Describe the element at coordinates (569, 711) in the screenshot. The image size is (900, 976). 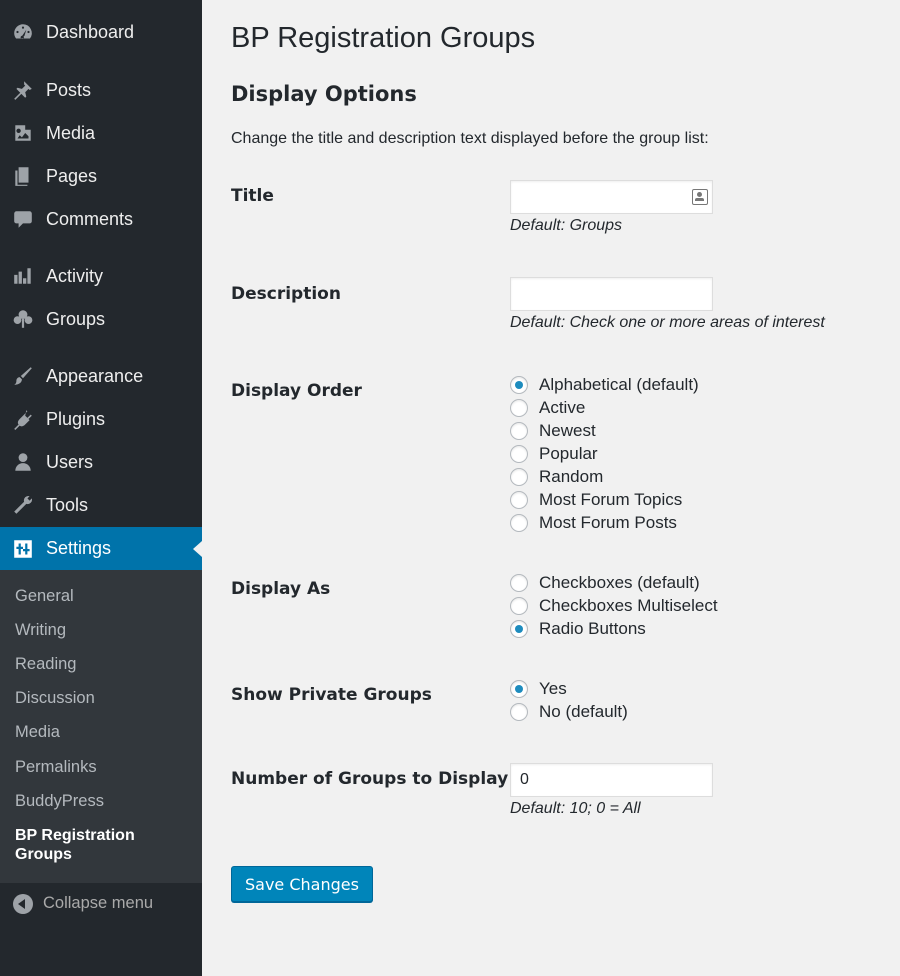
I see `radio-option: No (default)` at that location.